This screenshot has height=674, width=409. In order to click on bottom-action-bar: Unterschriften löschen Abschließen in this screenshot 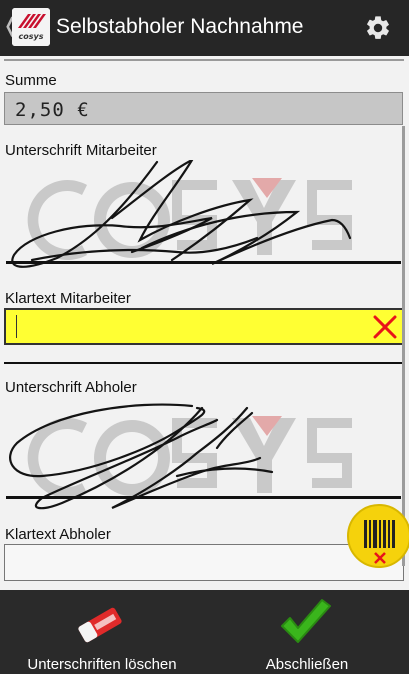, I will do `click(204, 632)`.